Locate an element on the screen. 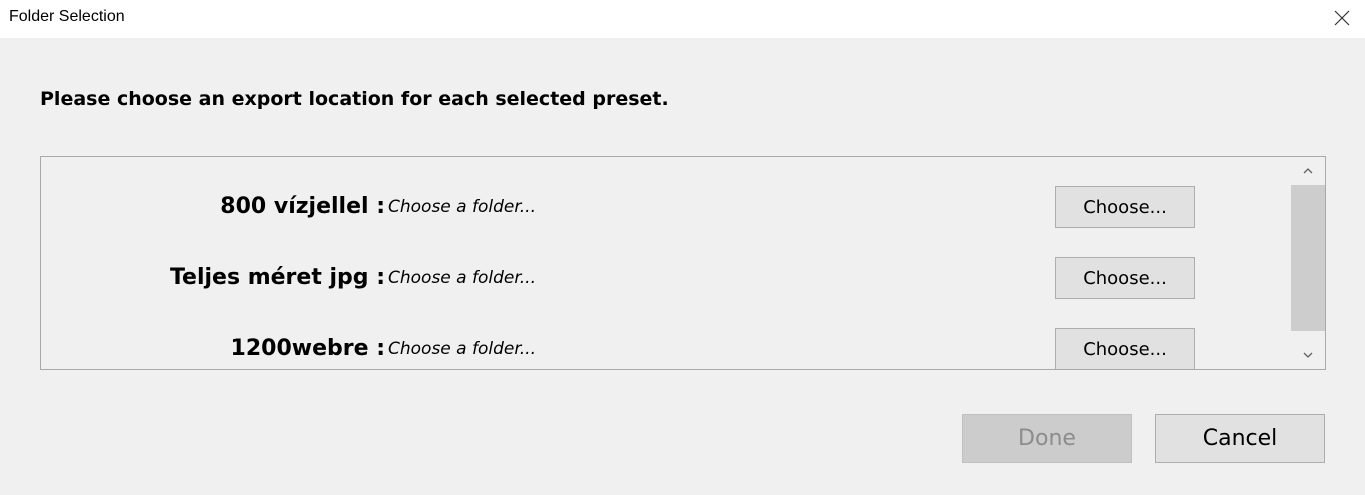 The width and height of the screenshot is (1365, 495). chevron-down-icon is located at coordinates (1308, 355).